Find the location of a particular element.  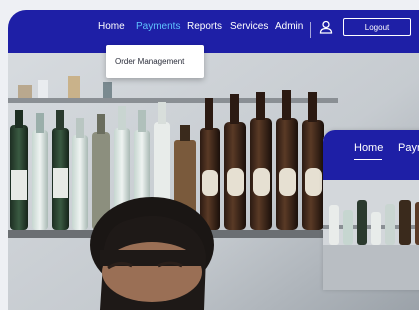

secondary-nav-link-payments: Payr is located at coordinates (408, 148).